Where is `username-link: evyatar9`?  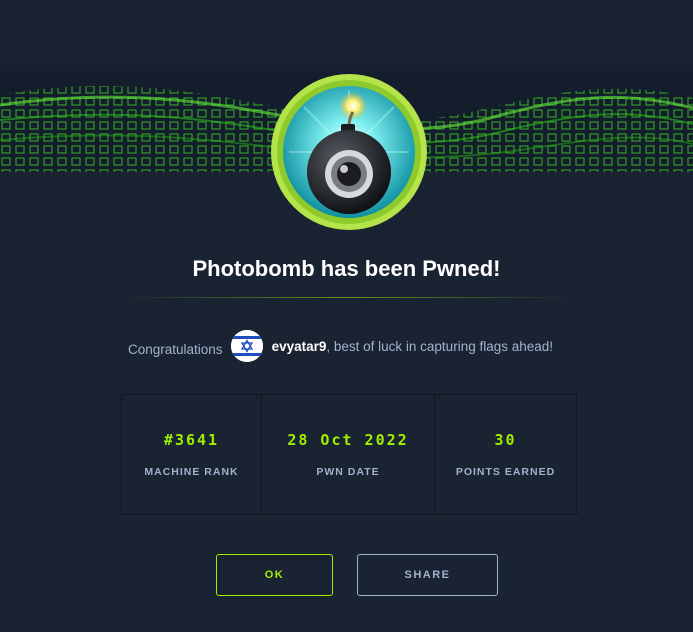
username-link: evyatar9 is located at coordinates (299, 346).